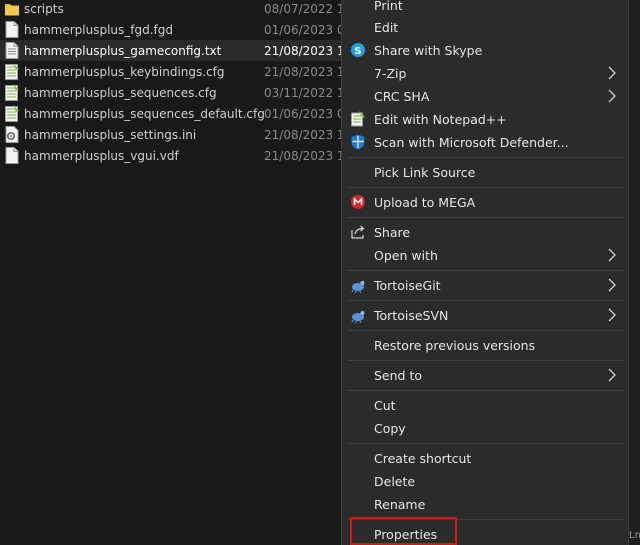  Describe the element at coordinates (440, 119) in the screenshot. I see `menu-item-label: Edit with Notepad++` at that location.